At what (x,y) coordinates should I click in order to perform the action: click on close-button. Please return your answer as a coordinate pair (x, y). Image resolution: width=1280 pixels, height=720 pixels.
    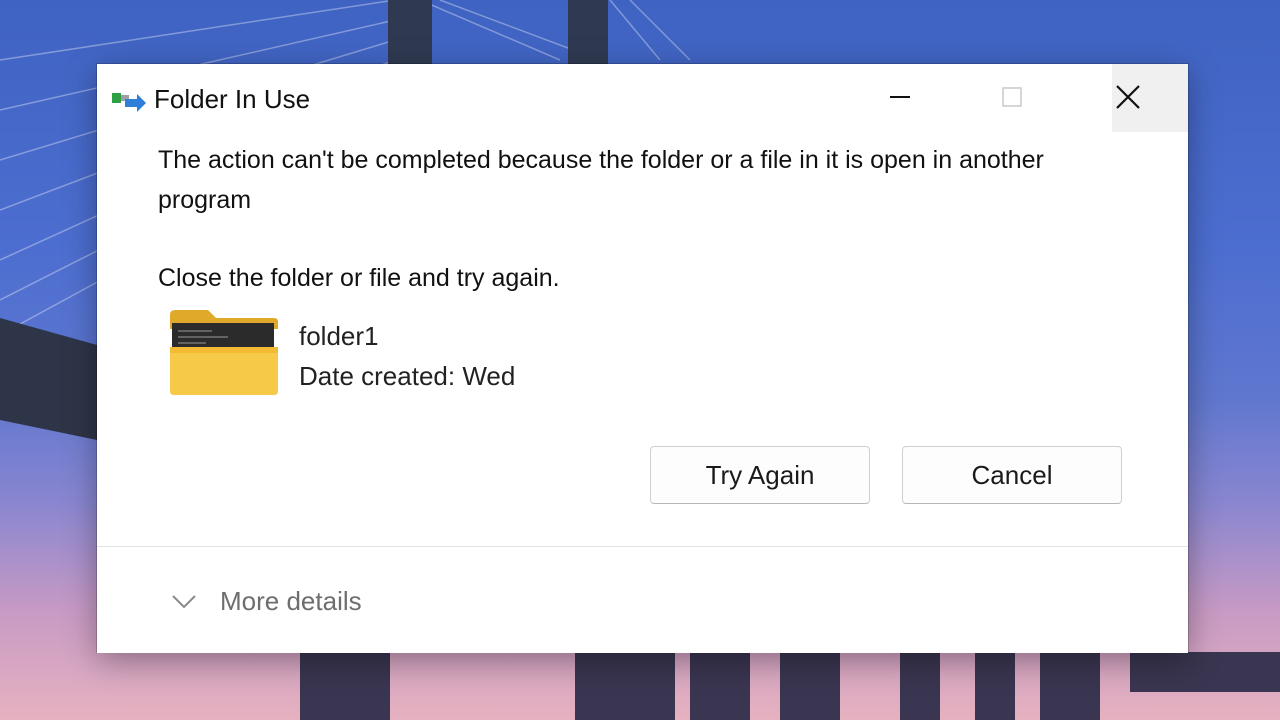
    Looking at the image, I should click on (1128, 98).